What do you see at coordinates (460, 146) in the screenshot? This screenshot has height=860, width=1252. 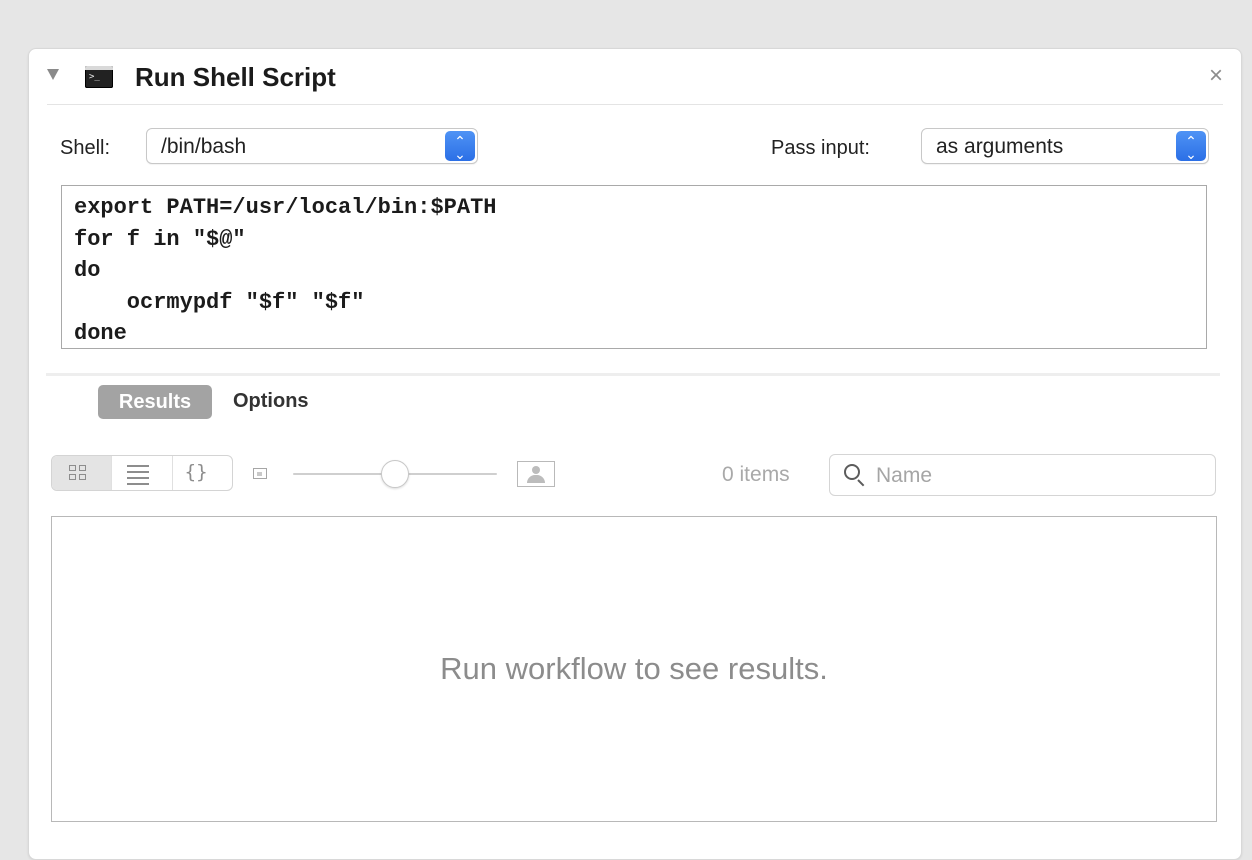 I see `shell-stepper-icon: ⌃ ⌄` at bounding box center [460, 146].